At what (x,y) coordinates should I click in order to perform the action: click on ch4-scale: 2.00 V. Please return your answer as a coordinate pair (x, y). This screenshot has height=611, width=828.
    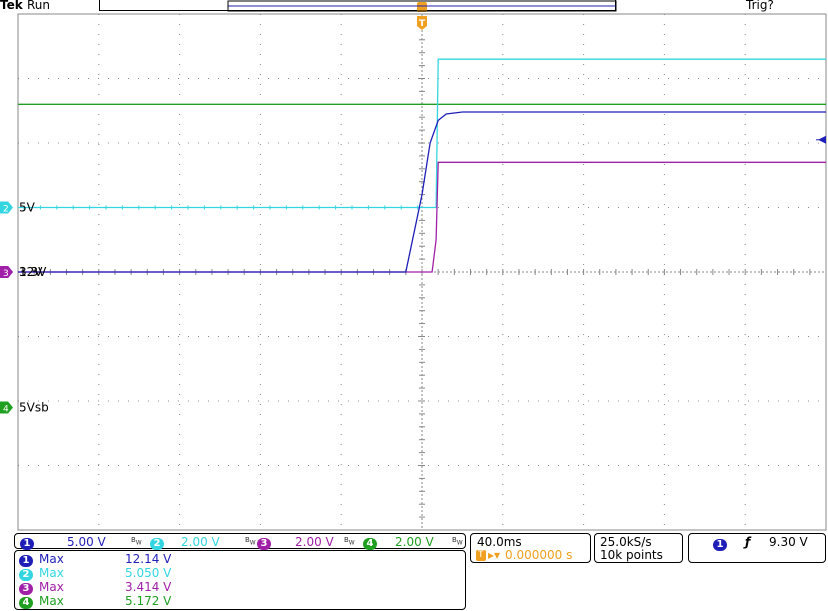
    Looking at the image, I should click on (414, 542).